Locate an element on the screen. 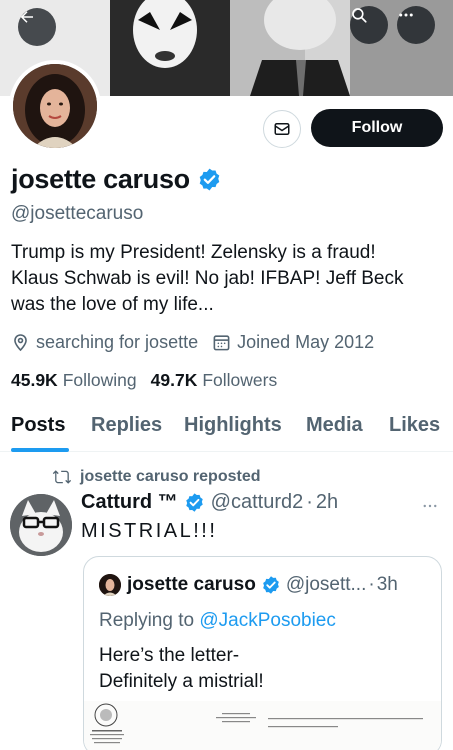 Image resolution: width=453 pixels, height=750 pixels. location: searching for josette is located at coordinates (104, 342).